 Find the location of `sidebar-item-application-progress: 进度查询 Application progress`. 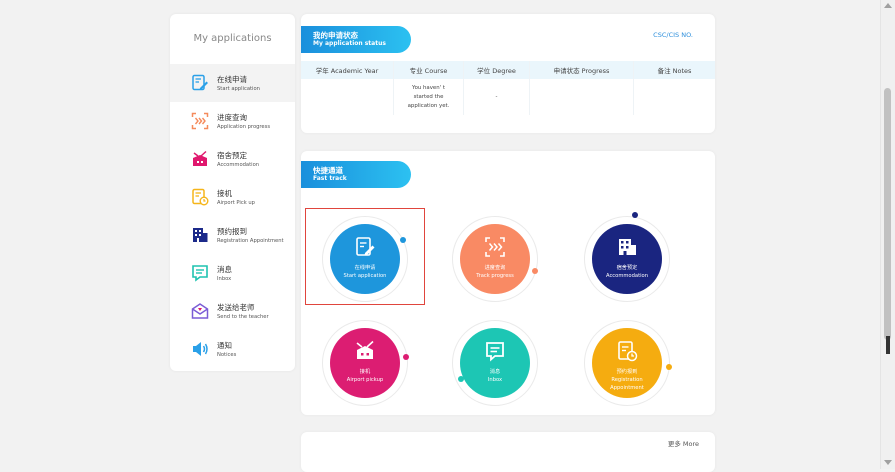

sidebar-item-application-progress: 进度查询 Application progress is located at coordinates (232, 121).